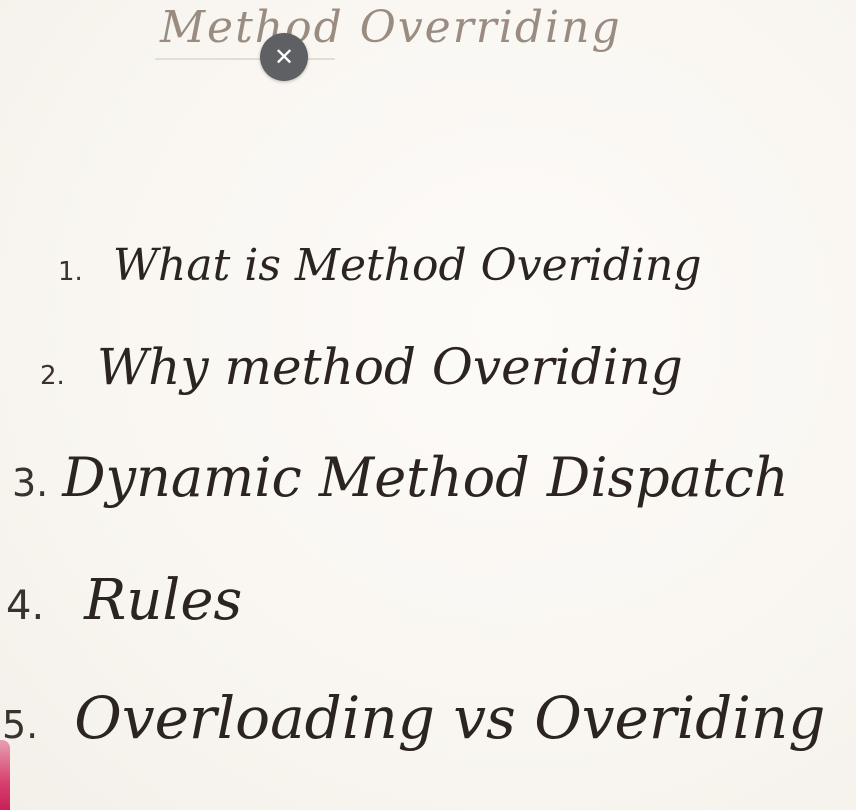 The height and width of the screenshot is (810, 856). What do you see at coordinates (5, 775) in the screenshot?
I see `edge-marker` at bounding box center [5, 775].